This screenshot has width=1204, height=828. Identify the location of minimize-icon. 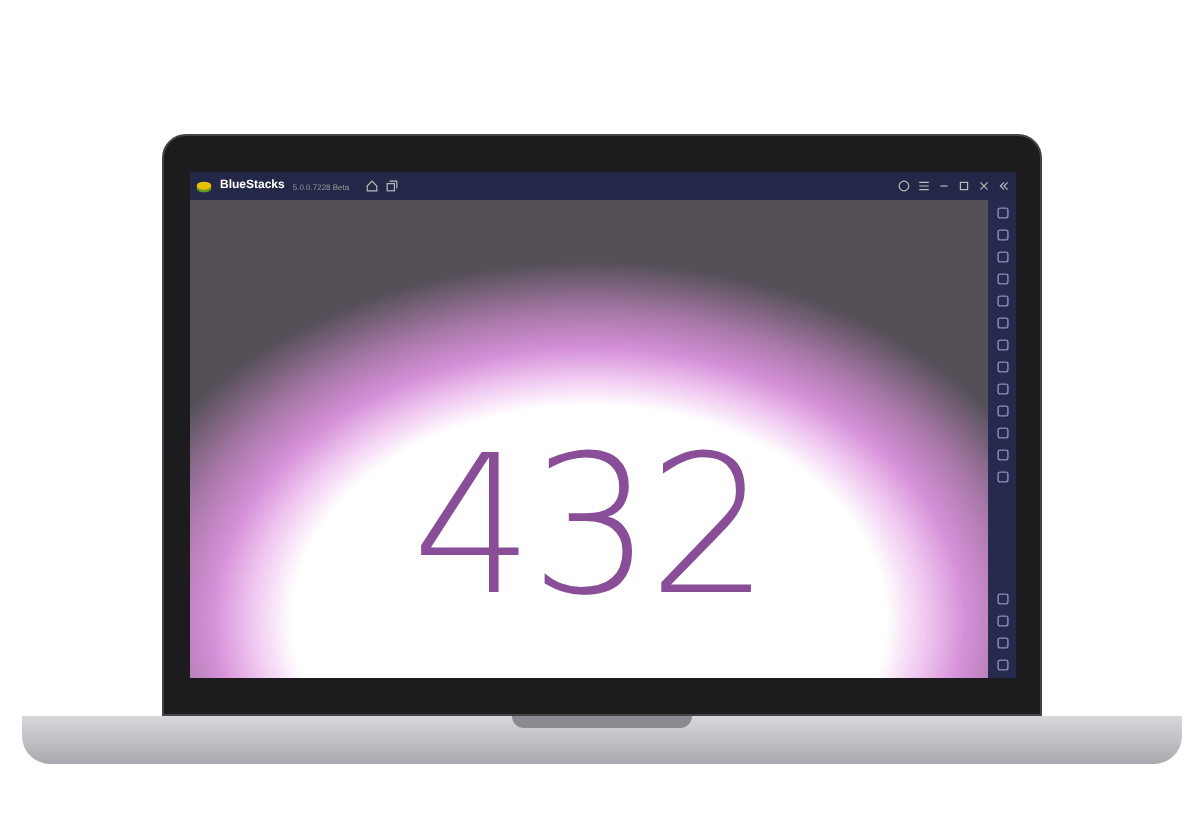
(944, 186).